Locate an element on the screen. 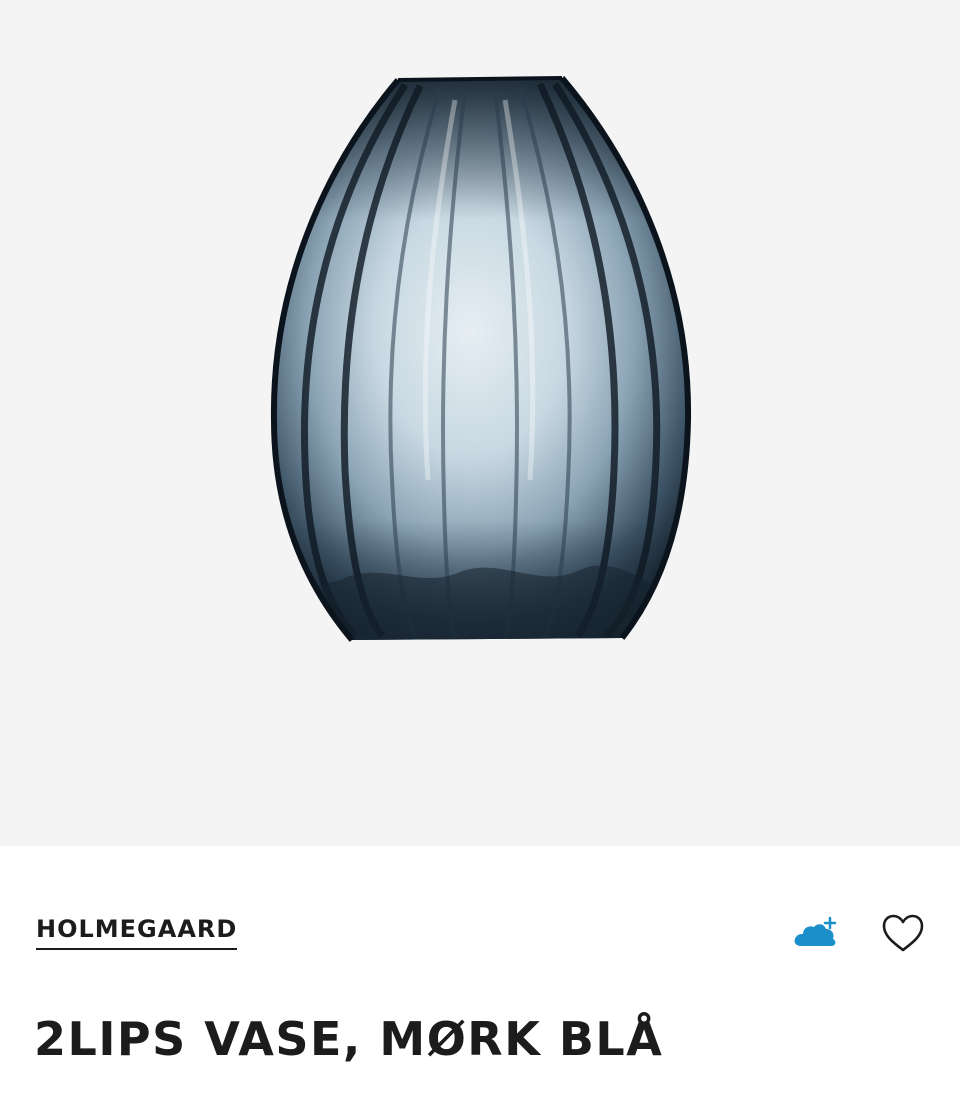 The width and height of the screenshot is (960, 1110). add-to-cloud-button is located at coordinates (817, 934).